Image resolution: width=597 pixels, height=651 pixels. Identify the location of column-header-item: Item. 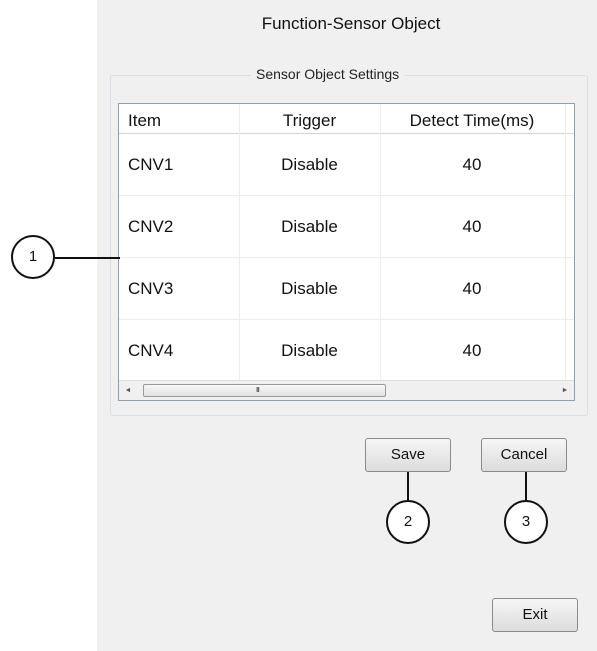
(144, 119).